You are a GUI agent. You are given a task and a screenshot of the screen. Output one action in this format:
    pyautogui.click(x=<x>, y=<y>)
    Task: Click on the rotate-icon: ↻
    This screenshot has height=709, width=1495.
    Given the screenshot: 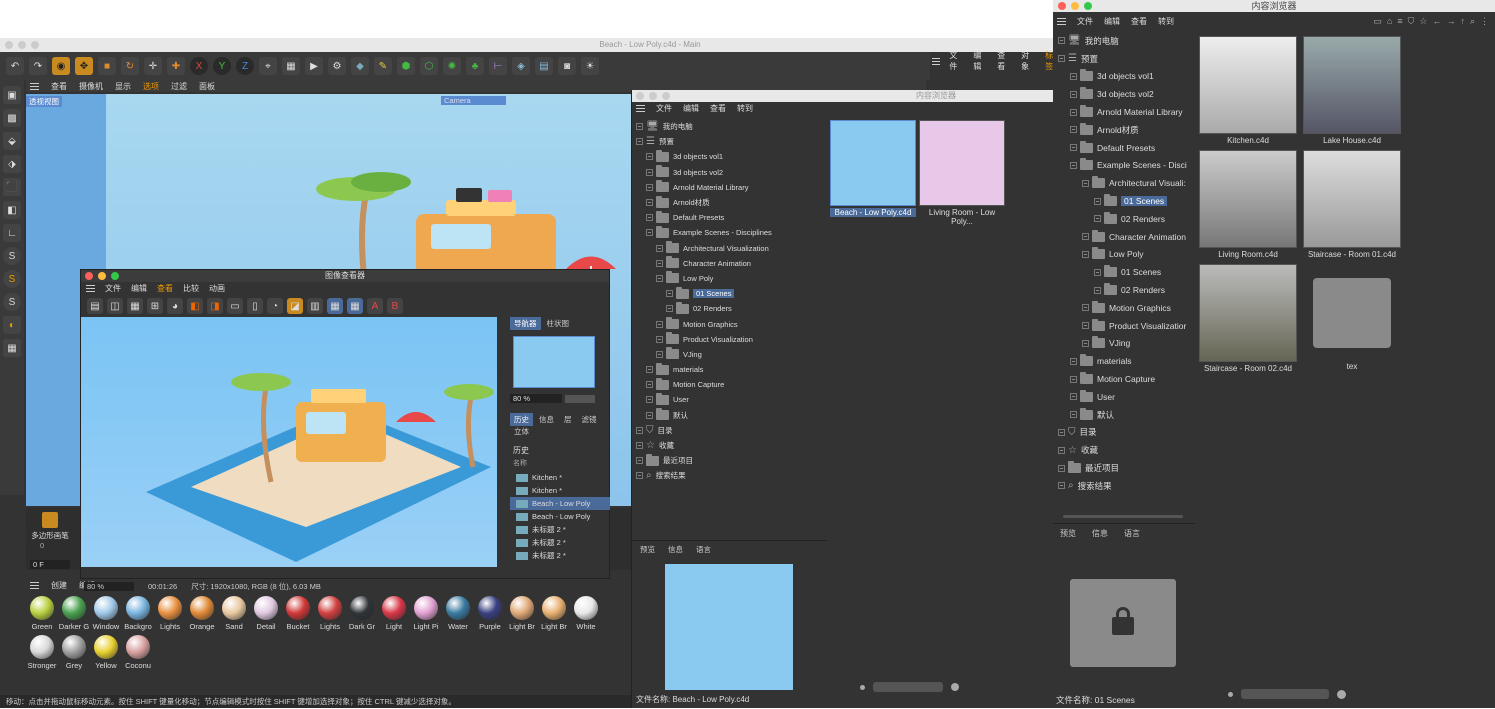 What is the action you would take?
    pyautogui.click(x=130, y=66)
    